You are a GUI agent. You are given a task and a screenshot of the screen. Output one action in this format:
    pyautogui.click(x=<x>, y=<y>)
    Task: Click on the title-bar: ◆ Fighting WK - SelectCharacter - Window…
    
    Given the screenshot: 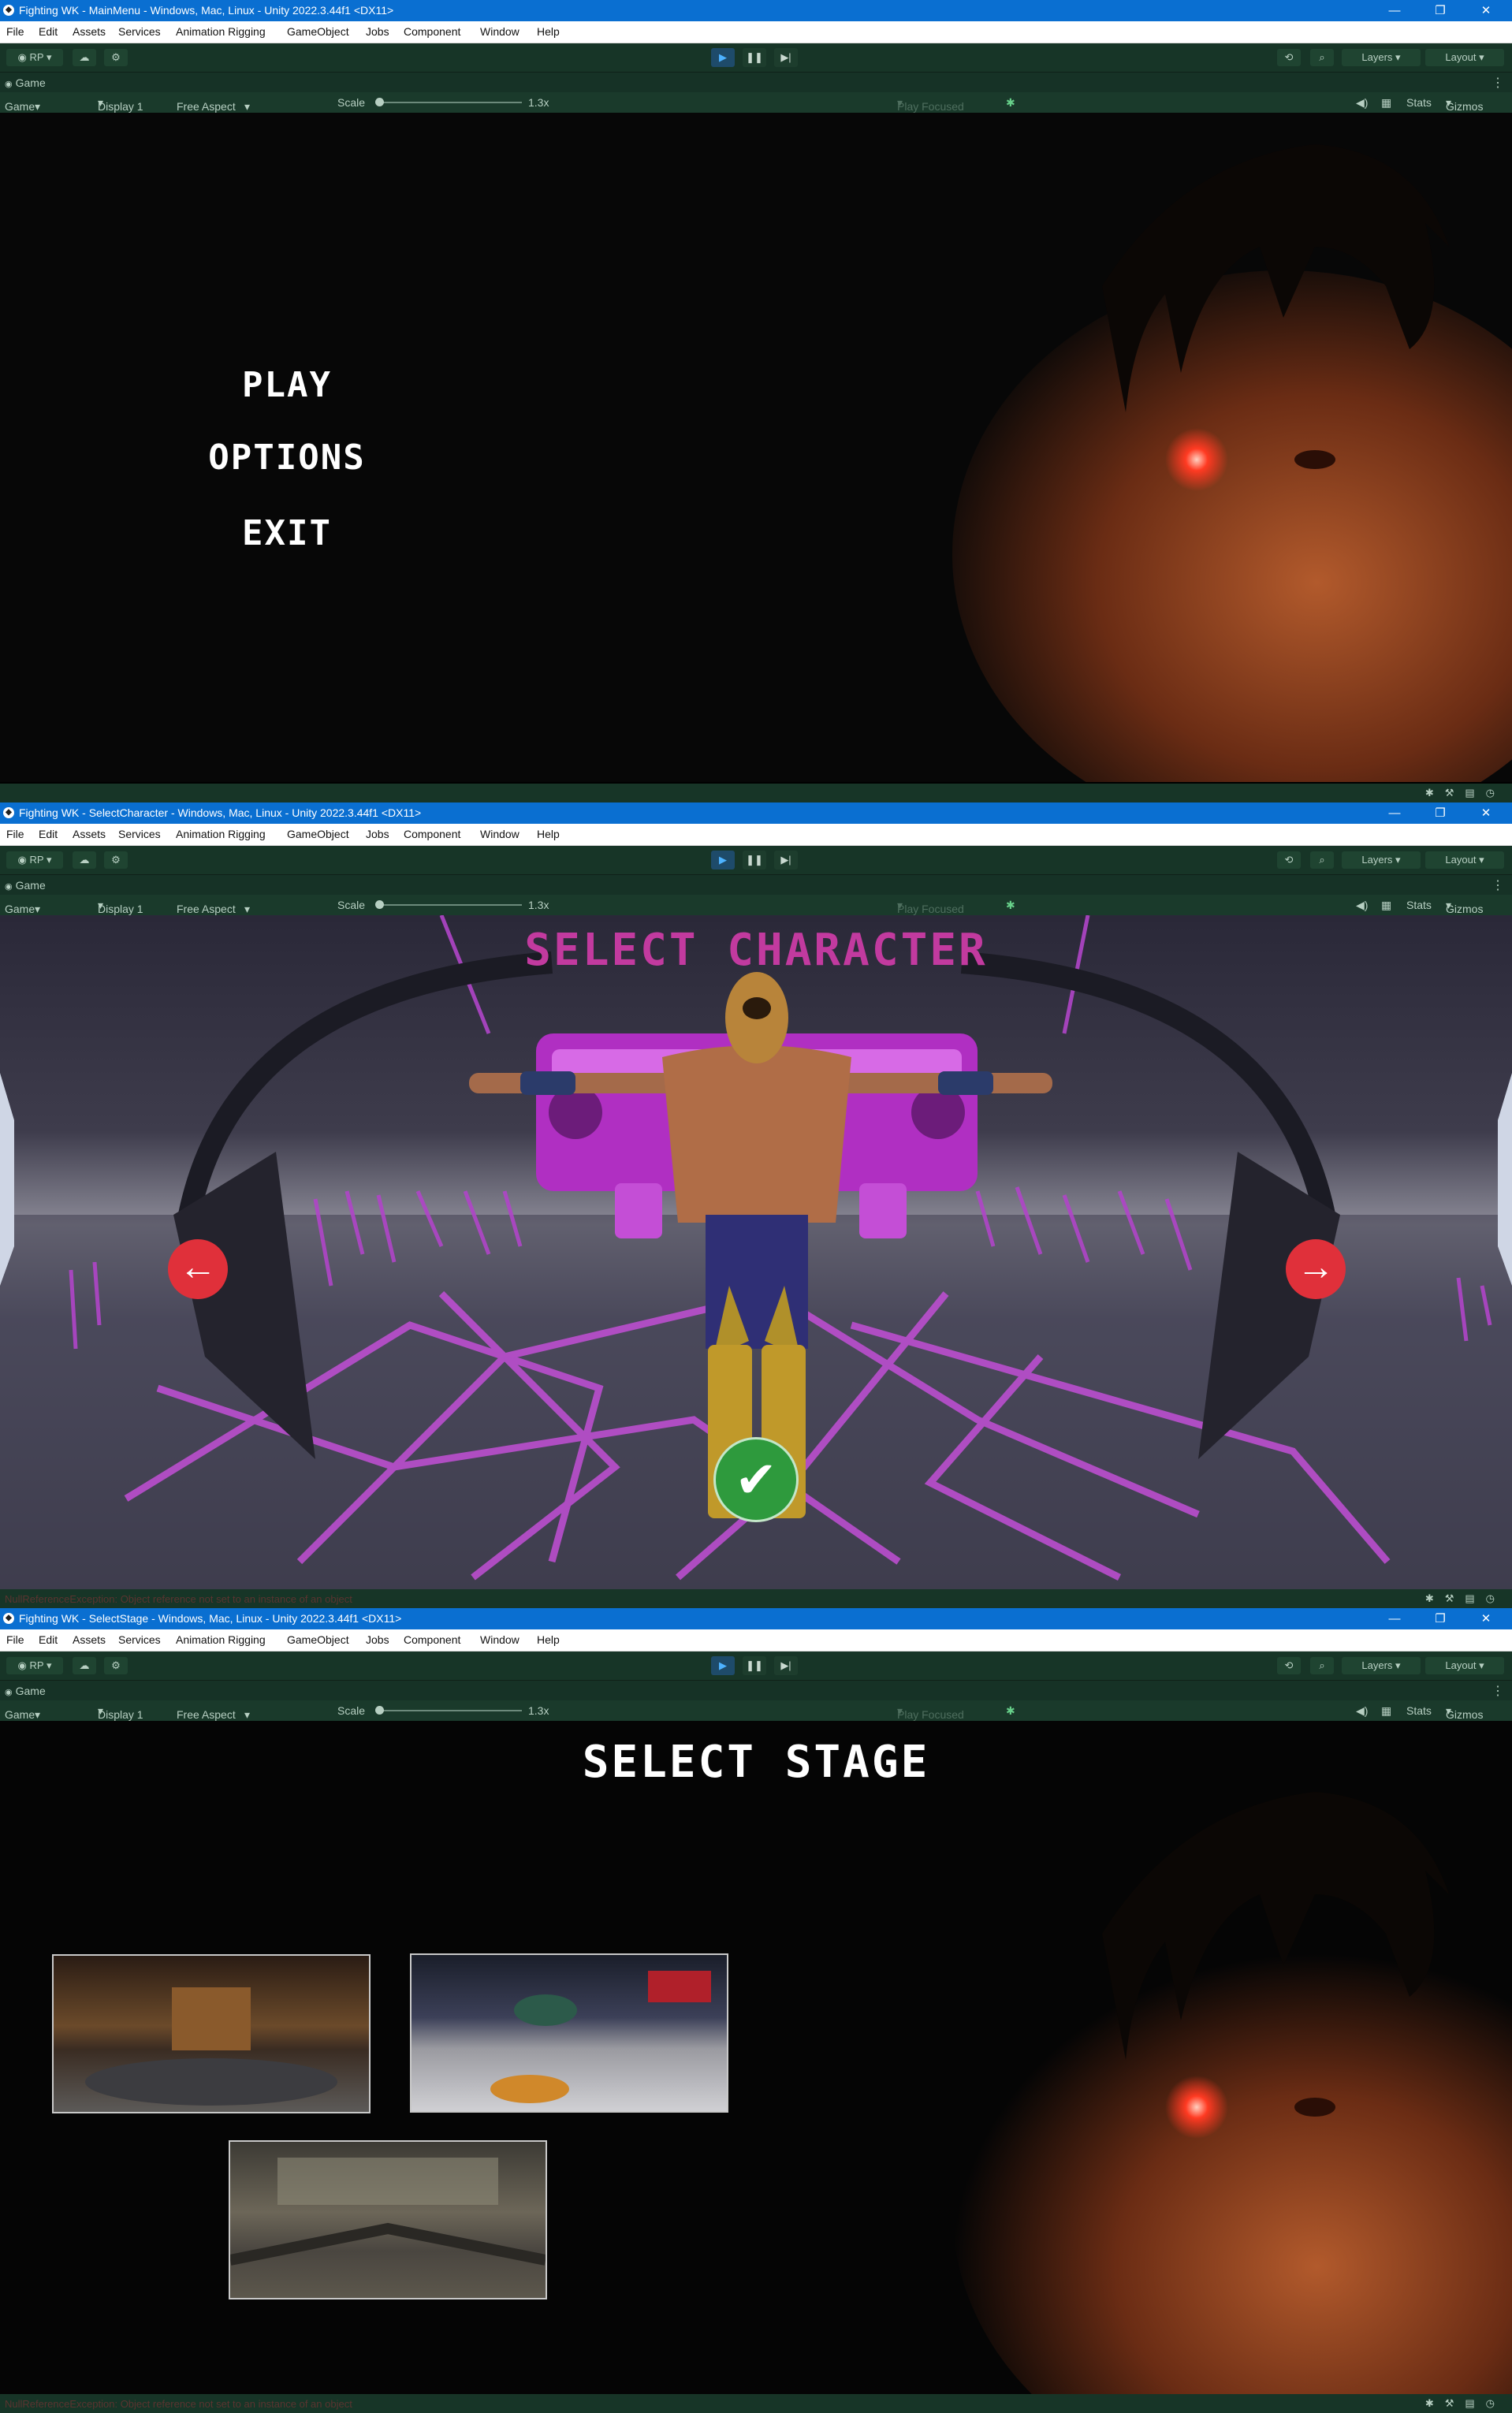 What is the action you would take?
    pyautogui.click(x=756, y=813)
    